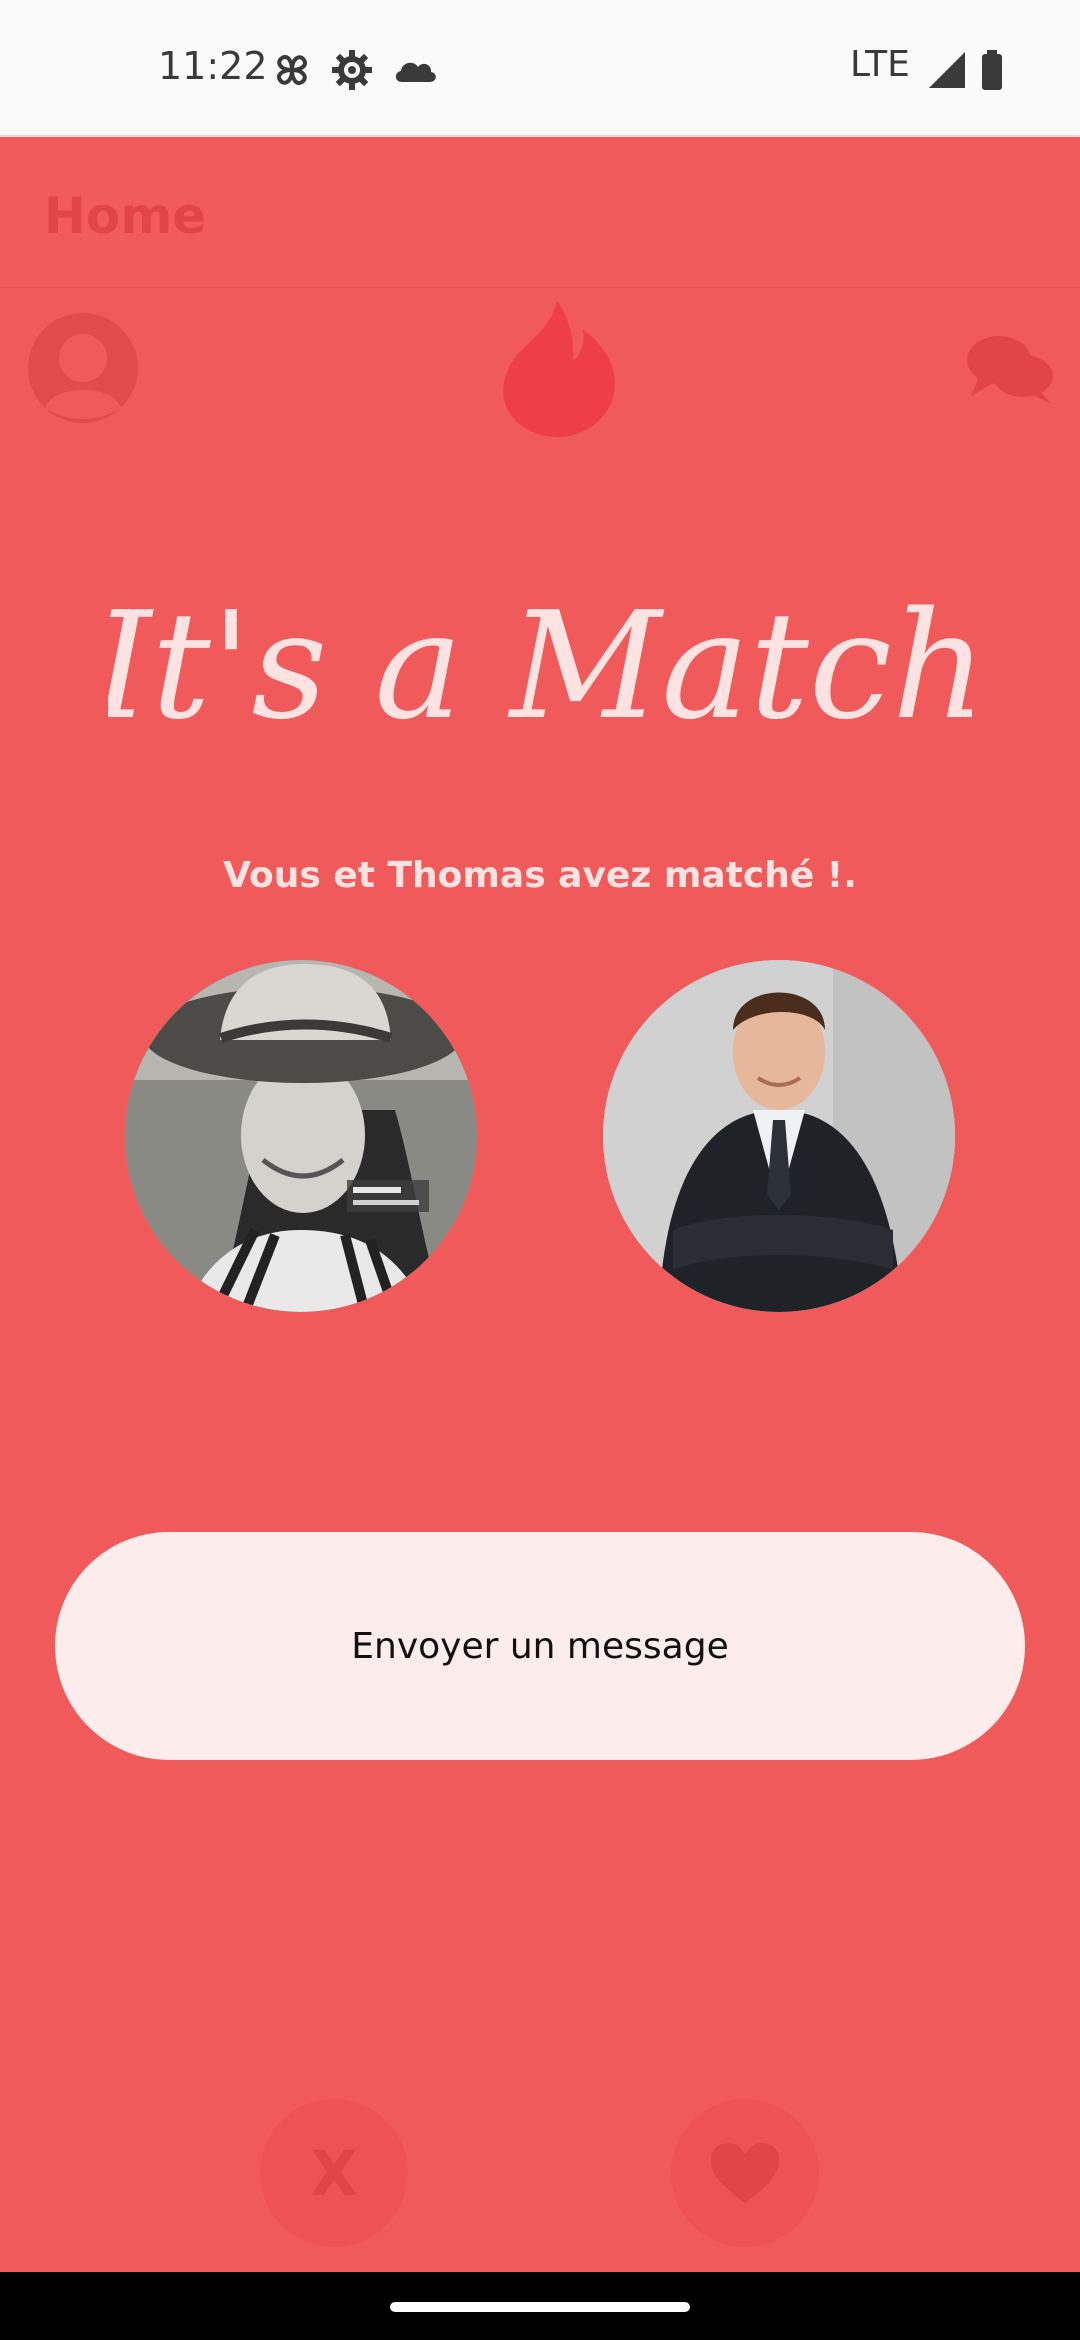 The height and width of the screenshot is (2340, 1080). What do you see at coordinates (947, 70) in the screenshot?
I see `signal-icon` at bounding box center [947, 70].